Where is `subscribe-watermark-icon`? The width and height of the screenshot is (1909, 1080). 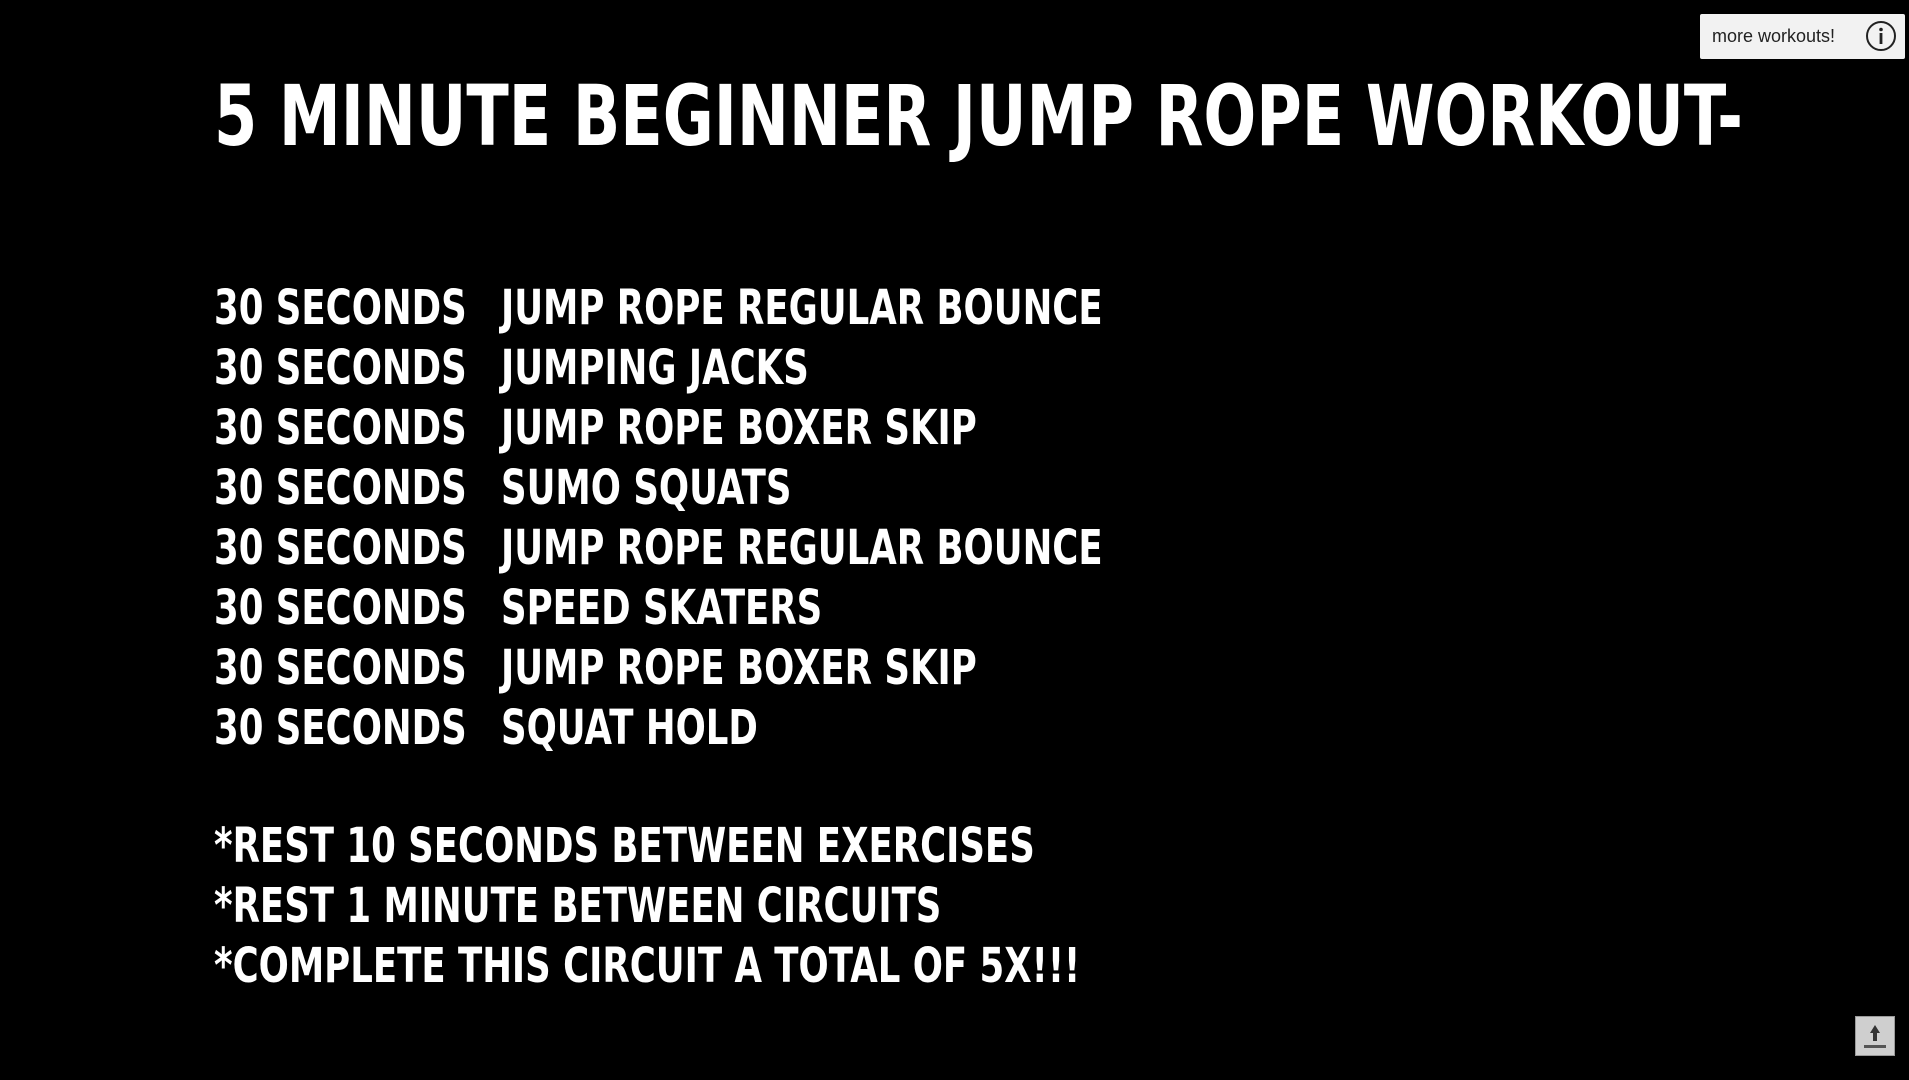 subscribe-watermark-icon is located at coordinates (1875, 1036).